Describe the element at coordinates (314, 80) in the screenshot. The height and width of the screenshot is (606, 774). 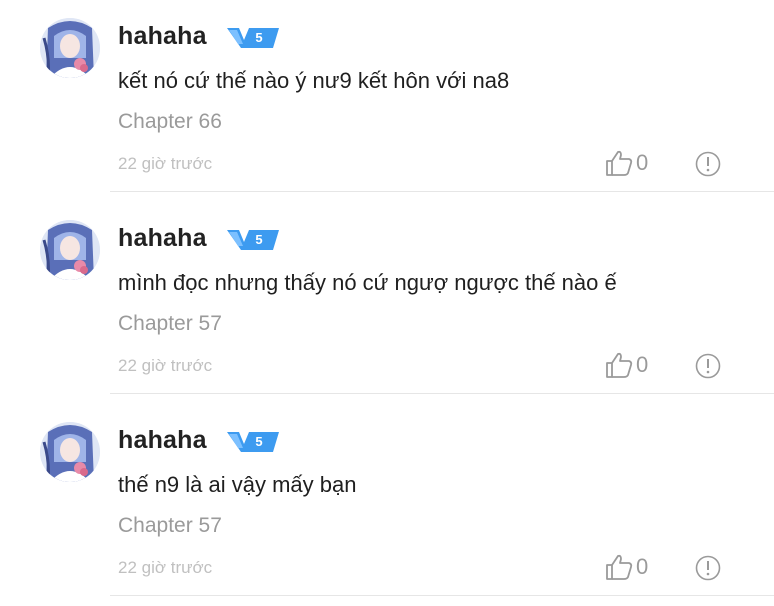
I see `comment-text: kết nó cứ thế nào ý nư9 kết hôn với na8` at that location.